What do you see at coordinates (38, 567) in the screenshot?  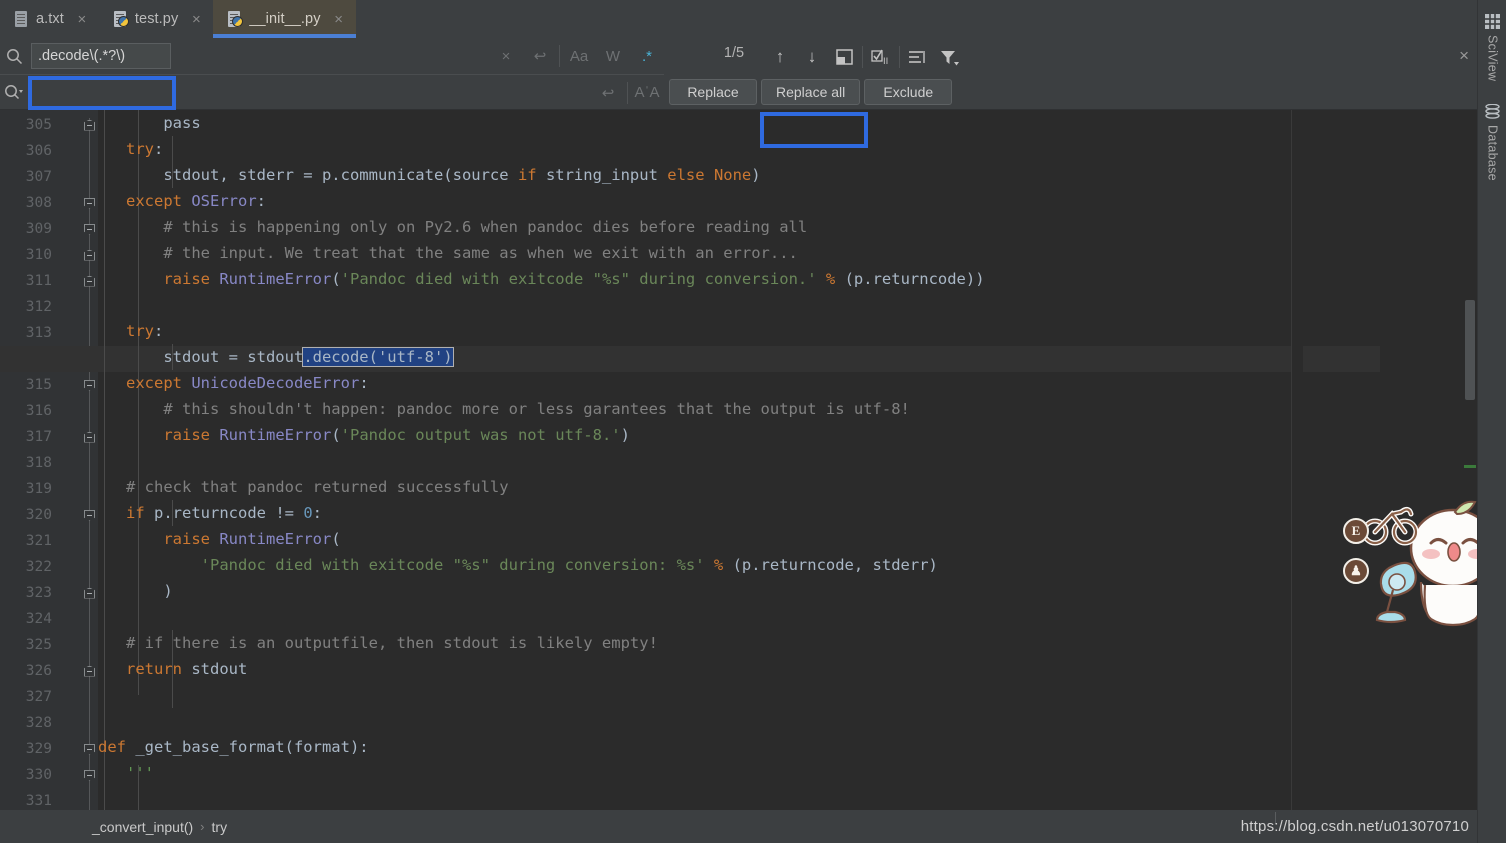 I see `line-number: 322` at bounding box center [38, 567].